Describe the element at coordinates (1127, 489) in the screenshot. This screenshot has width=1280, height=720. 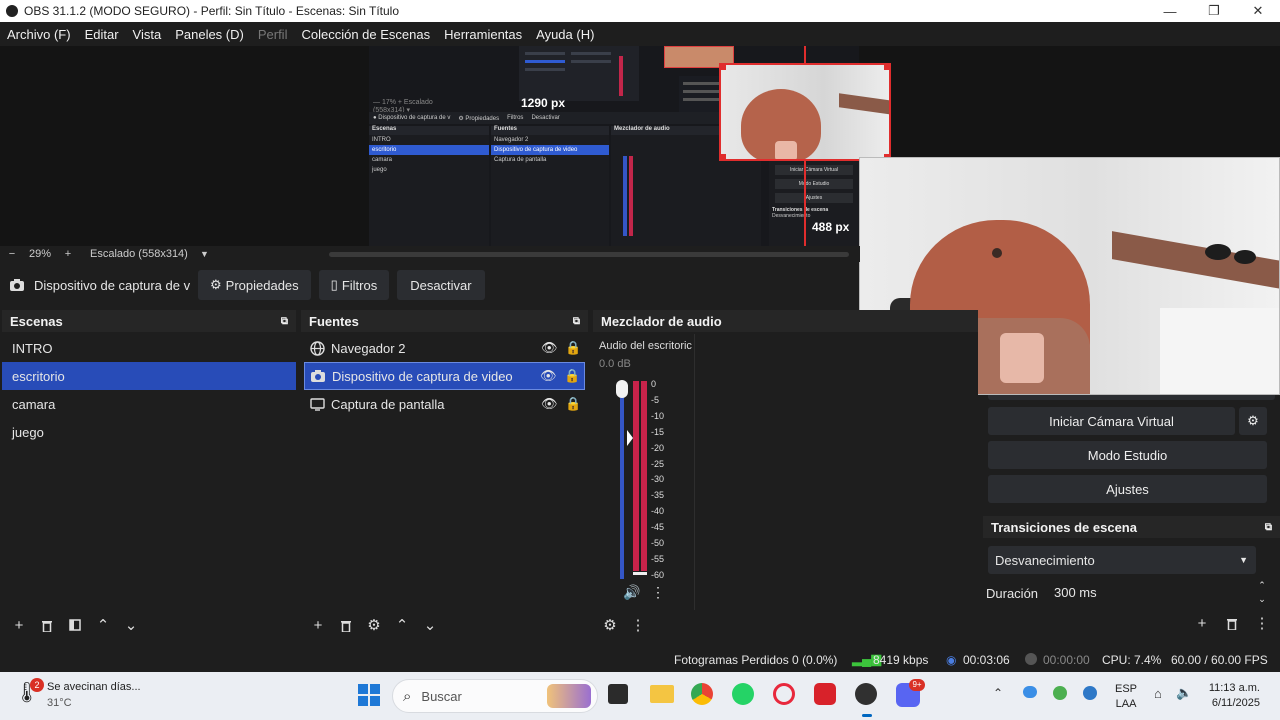
I see `settings-button: Ajustes` at that location.